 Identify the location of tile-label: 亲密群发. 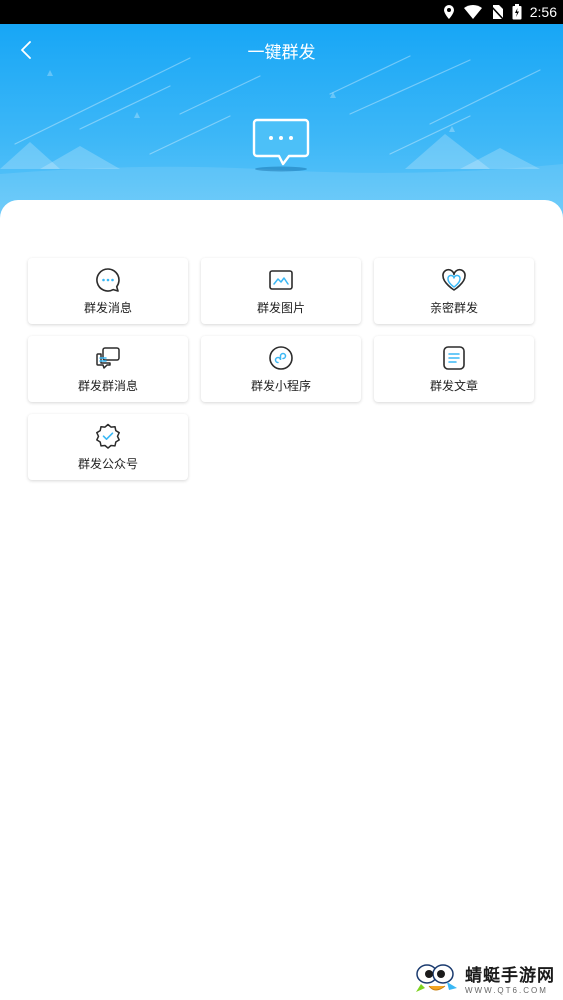
(453, 308).